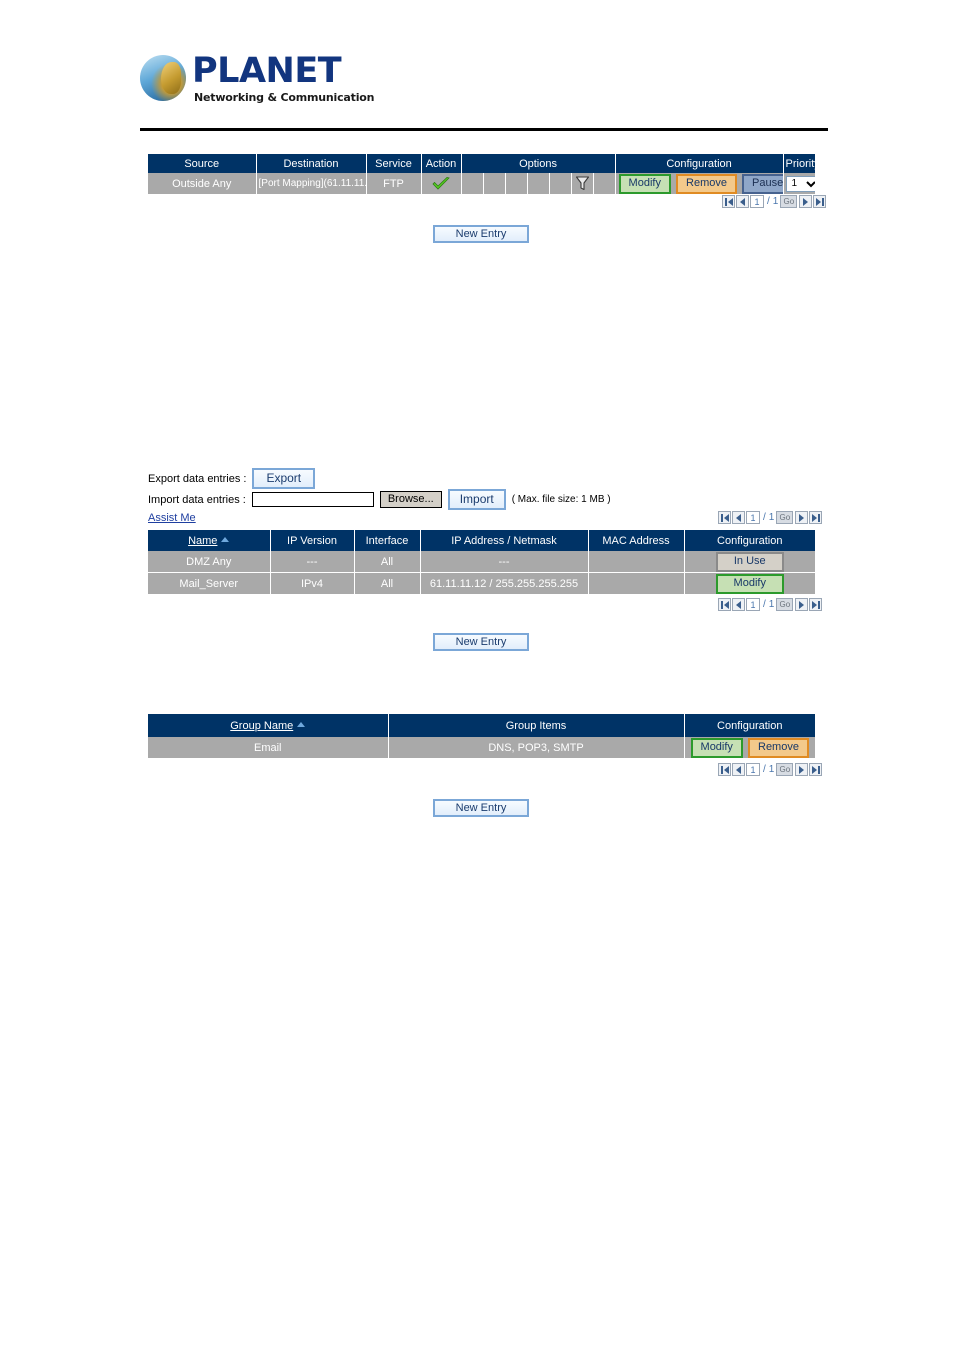 This screenshot has height=1350, width=954. I want to click on new-entry-button-policy: New Entry, so click(481, 234).